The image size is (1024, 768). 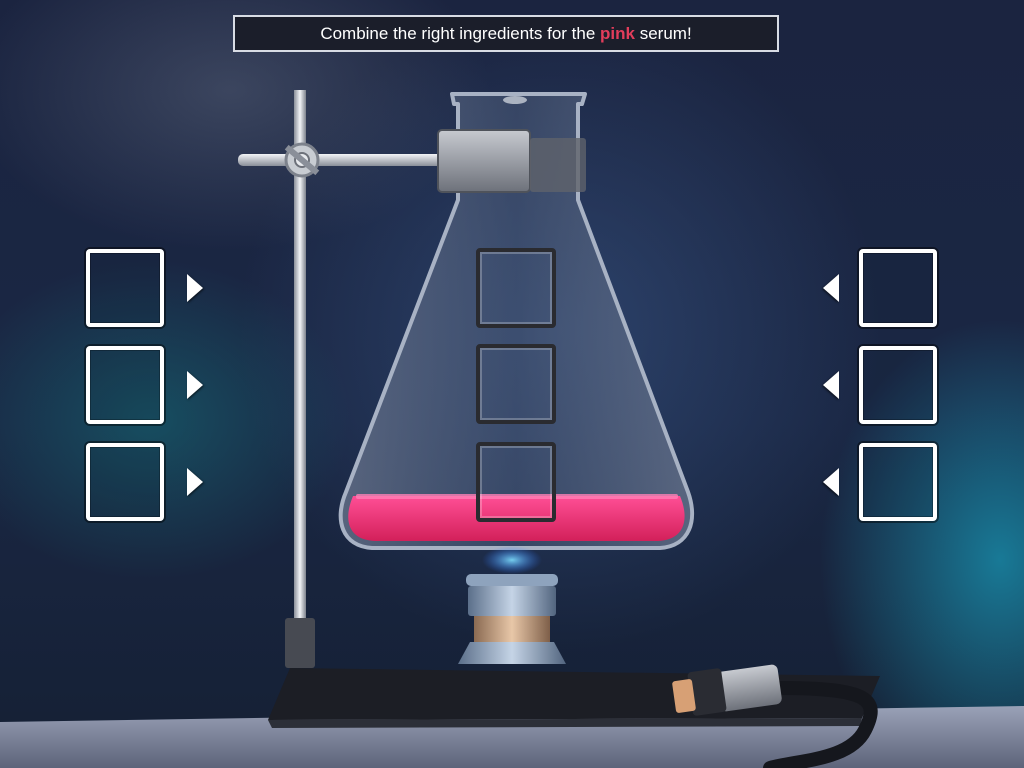 I want to click on rod-foot, so click(x=300, y=643).